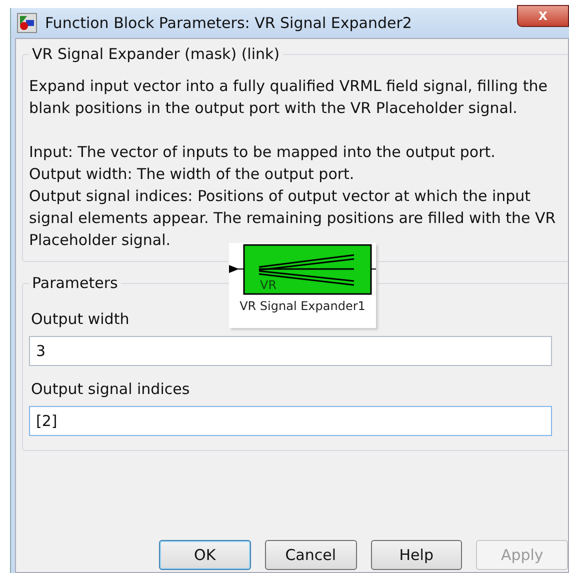  I want to click on dialog-button: Cancel, so click(310, 555).